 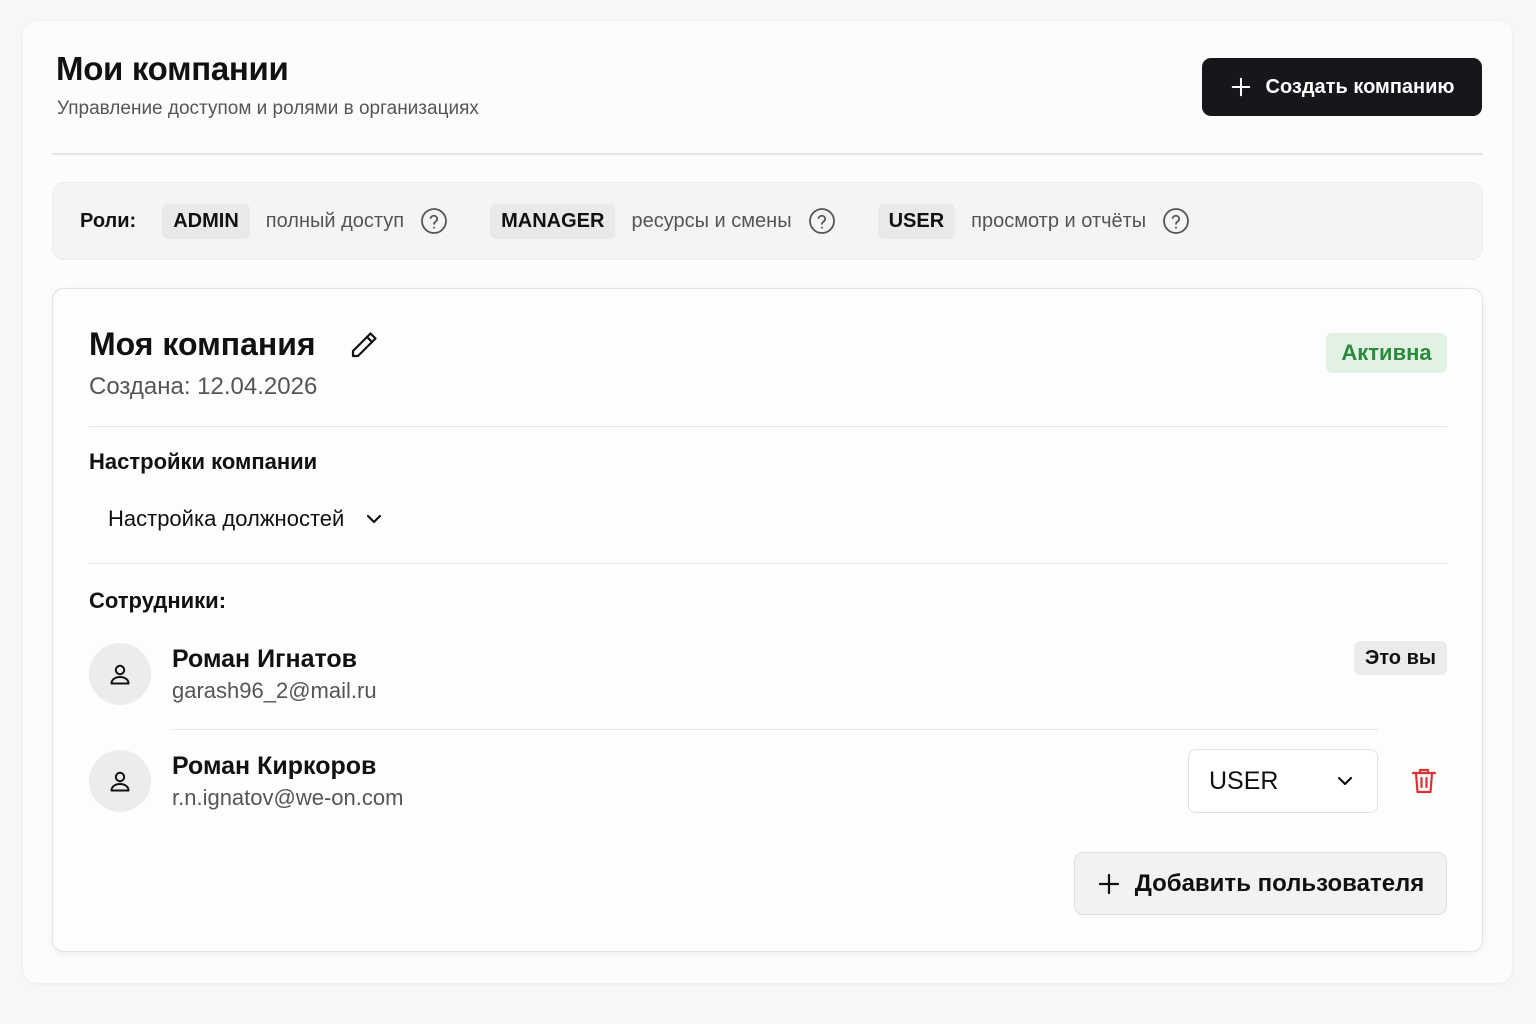 What do you see at coordinates (233, 674) in the screenshot?
I see `employee-row: Роман Игнатов garash96_2@mail.ru` at bounding box center [233, 674].